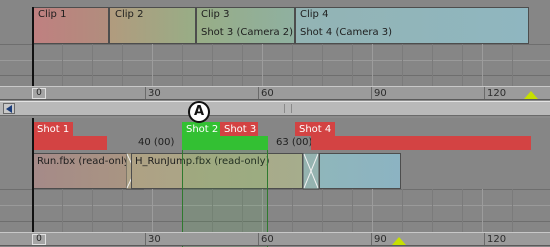 This screenshot has height=247, width=550. I want to click on shot-4: Shot 4, so click(315, 129).